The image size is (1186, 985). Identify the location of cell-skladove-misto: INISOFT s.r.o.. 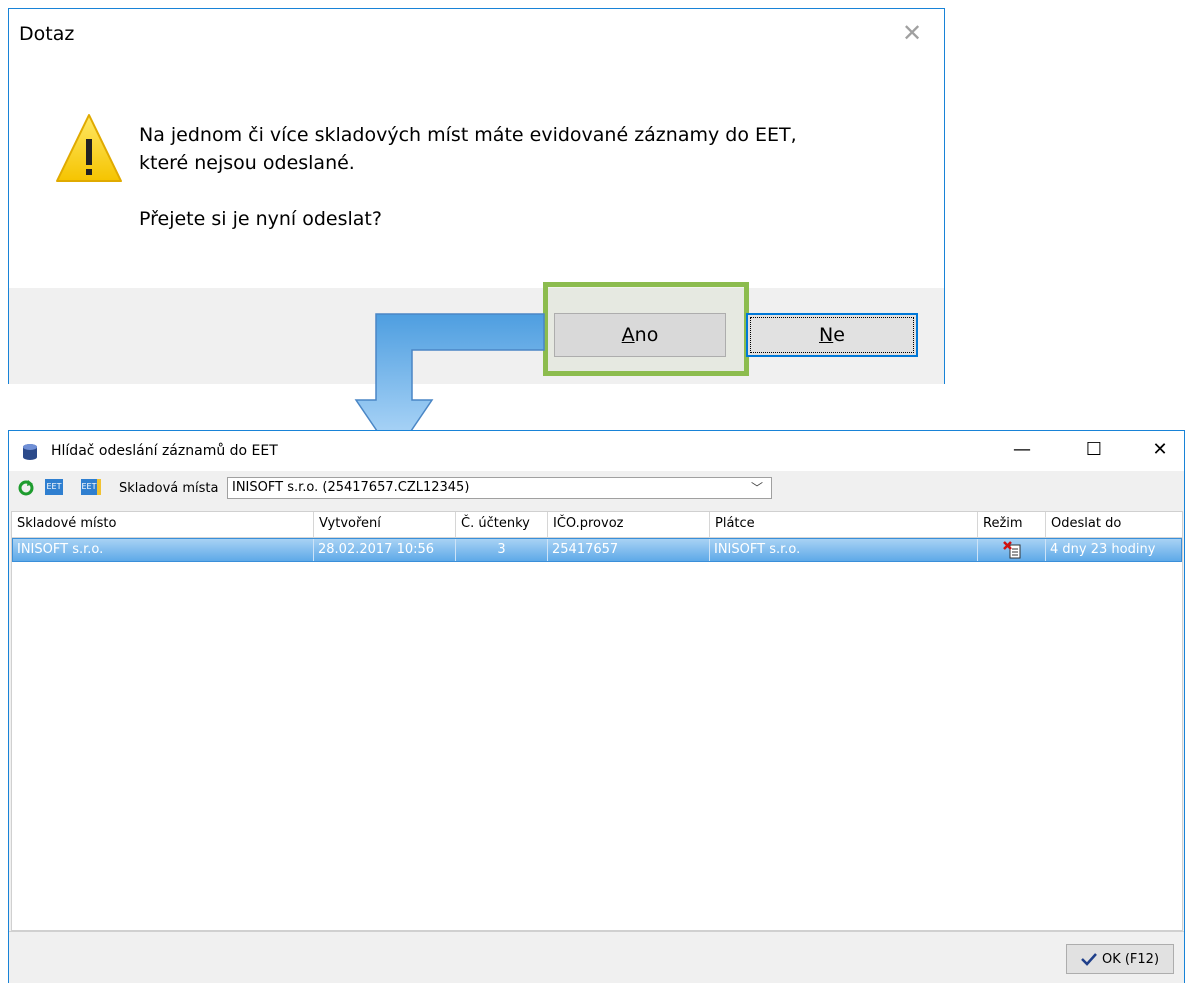
(163, 550).